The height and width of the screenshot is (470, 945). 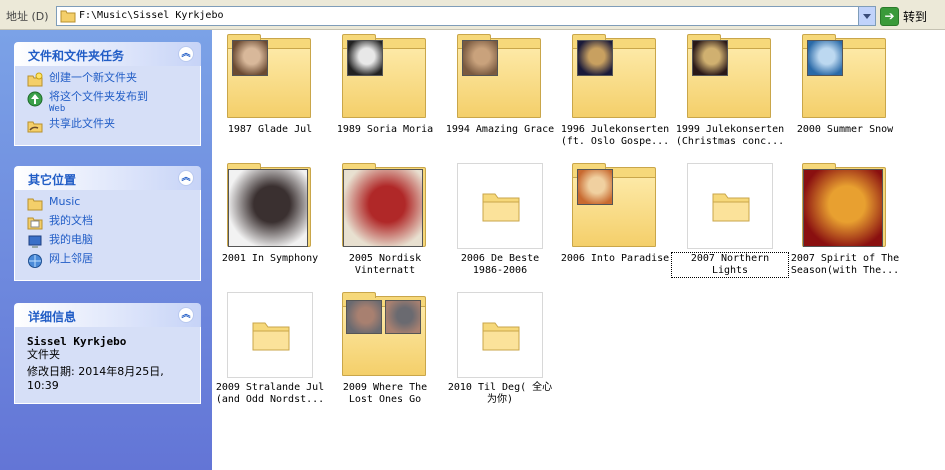 I want to click on folder-label: 2001 In Symphony, so click(x=270, y=259).